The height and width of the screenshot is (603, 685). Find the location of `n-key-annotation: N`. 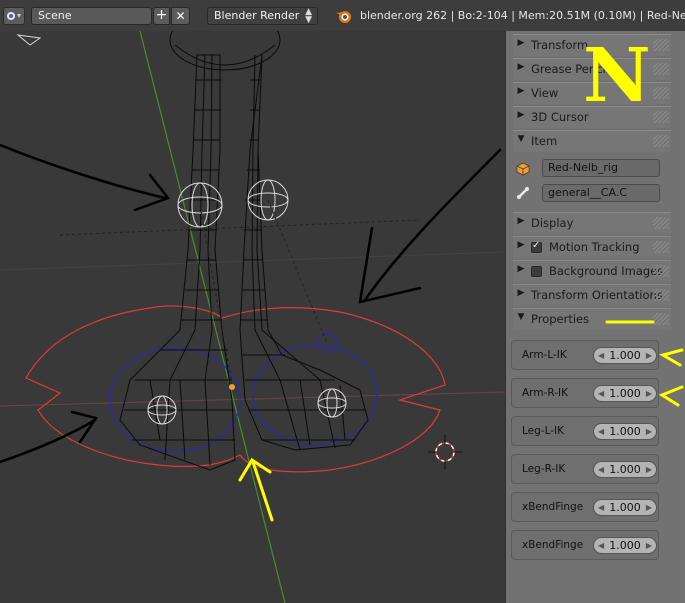

n-key-annotation: N is located at coordinates (617, 76).